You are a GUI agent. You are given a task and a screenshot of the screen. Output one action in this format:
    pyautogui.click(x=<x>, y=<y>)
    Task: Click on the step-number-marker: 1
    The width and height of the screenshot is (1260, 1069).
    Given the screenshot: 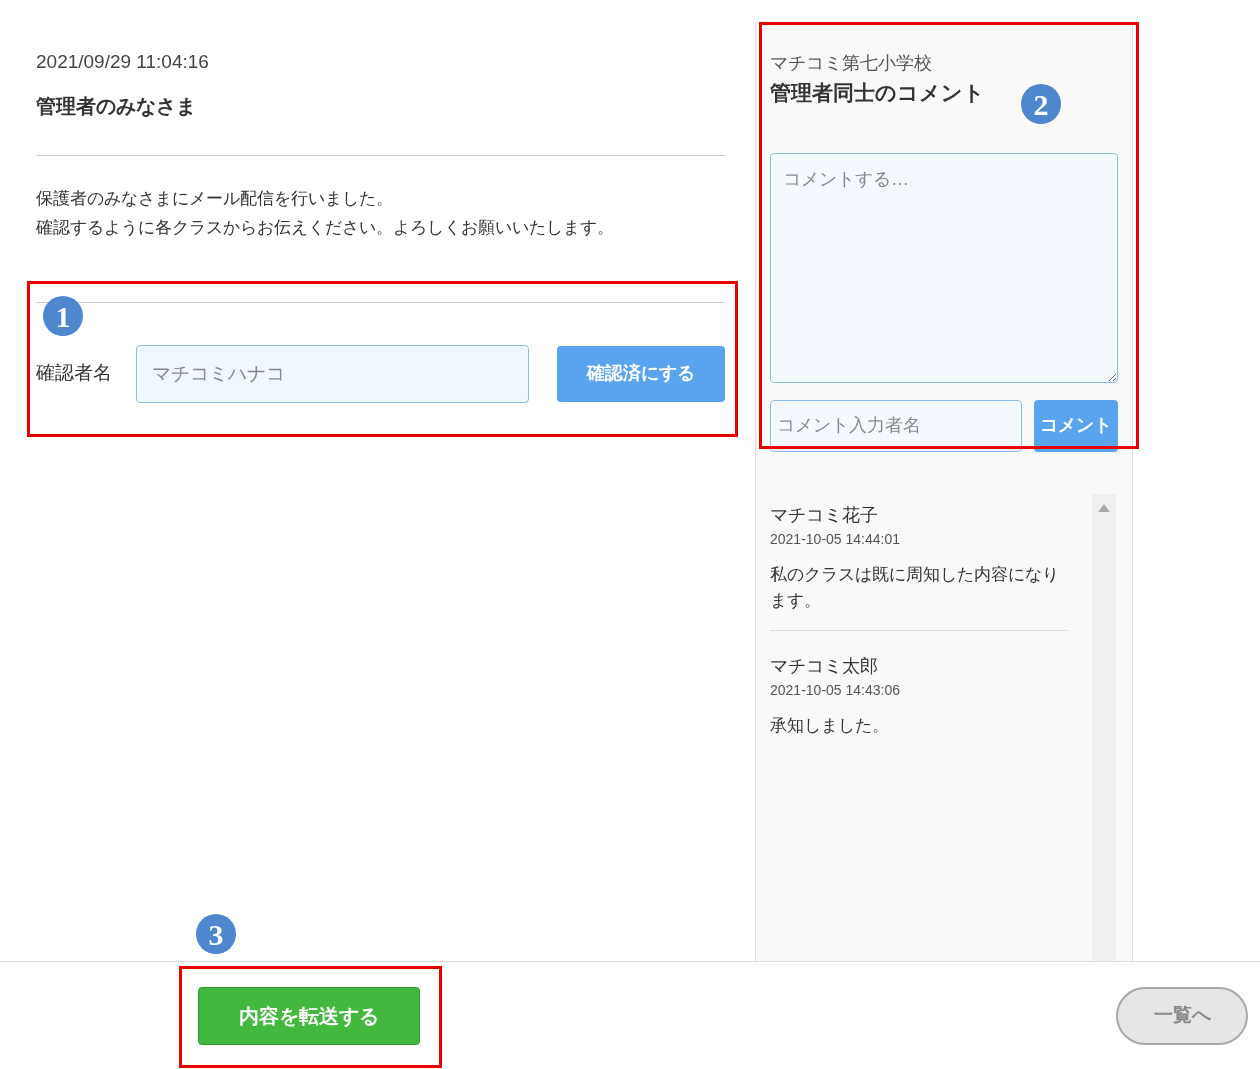 What is the action you would take?
    pyautogui.click(x=63, y=316)
    